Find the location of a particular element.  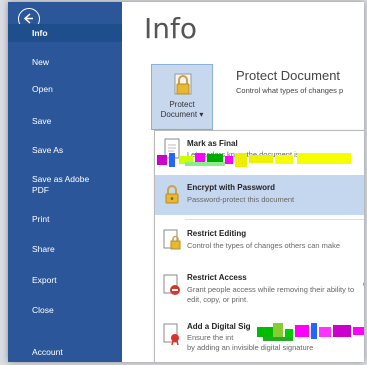

submenu-arrow-icon: ▸ is located at coordinates (363, 284).